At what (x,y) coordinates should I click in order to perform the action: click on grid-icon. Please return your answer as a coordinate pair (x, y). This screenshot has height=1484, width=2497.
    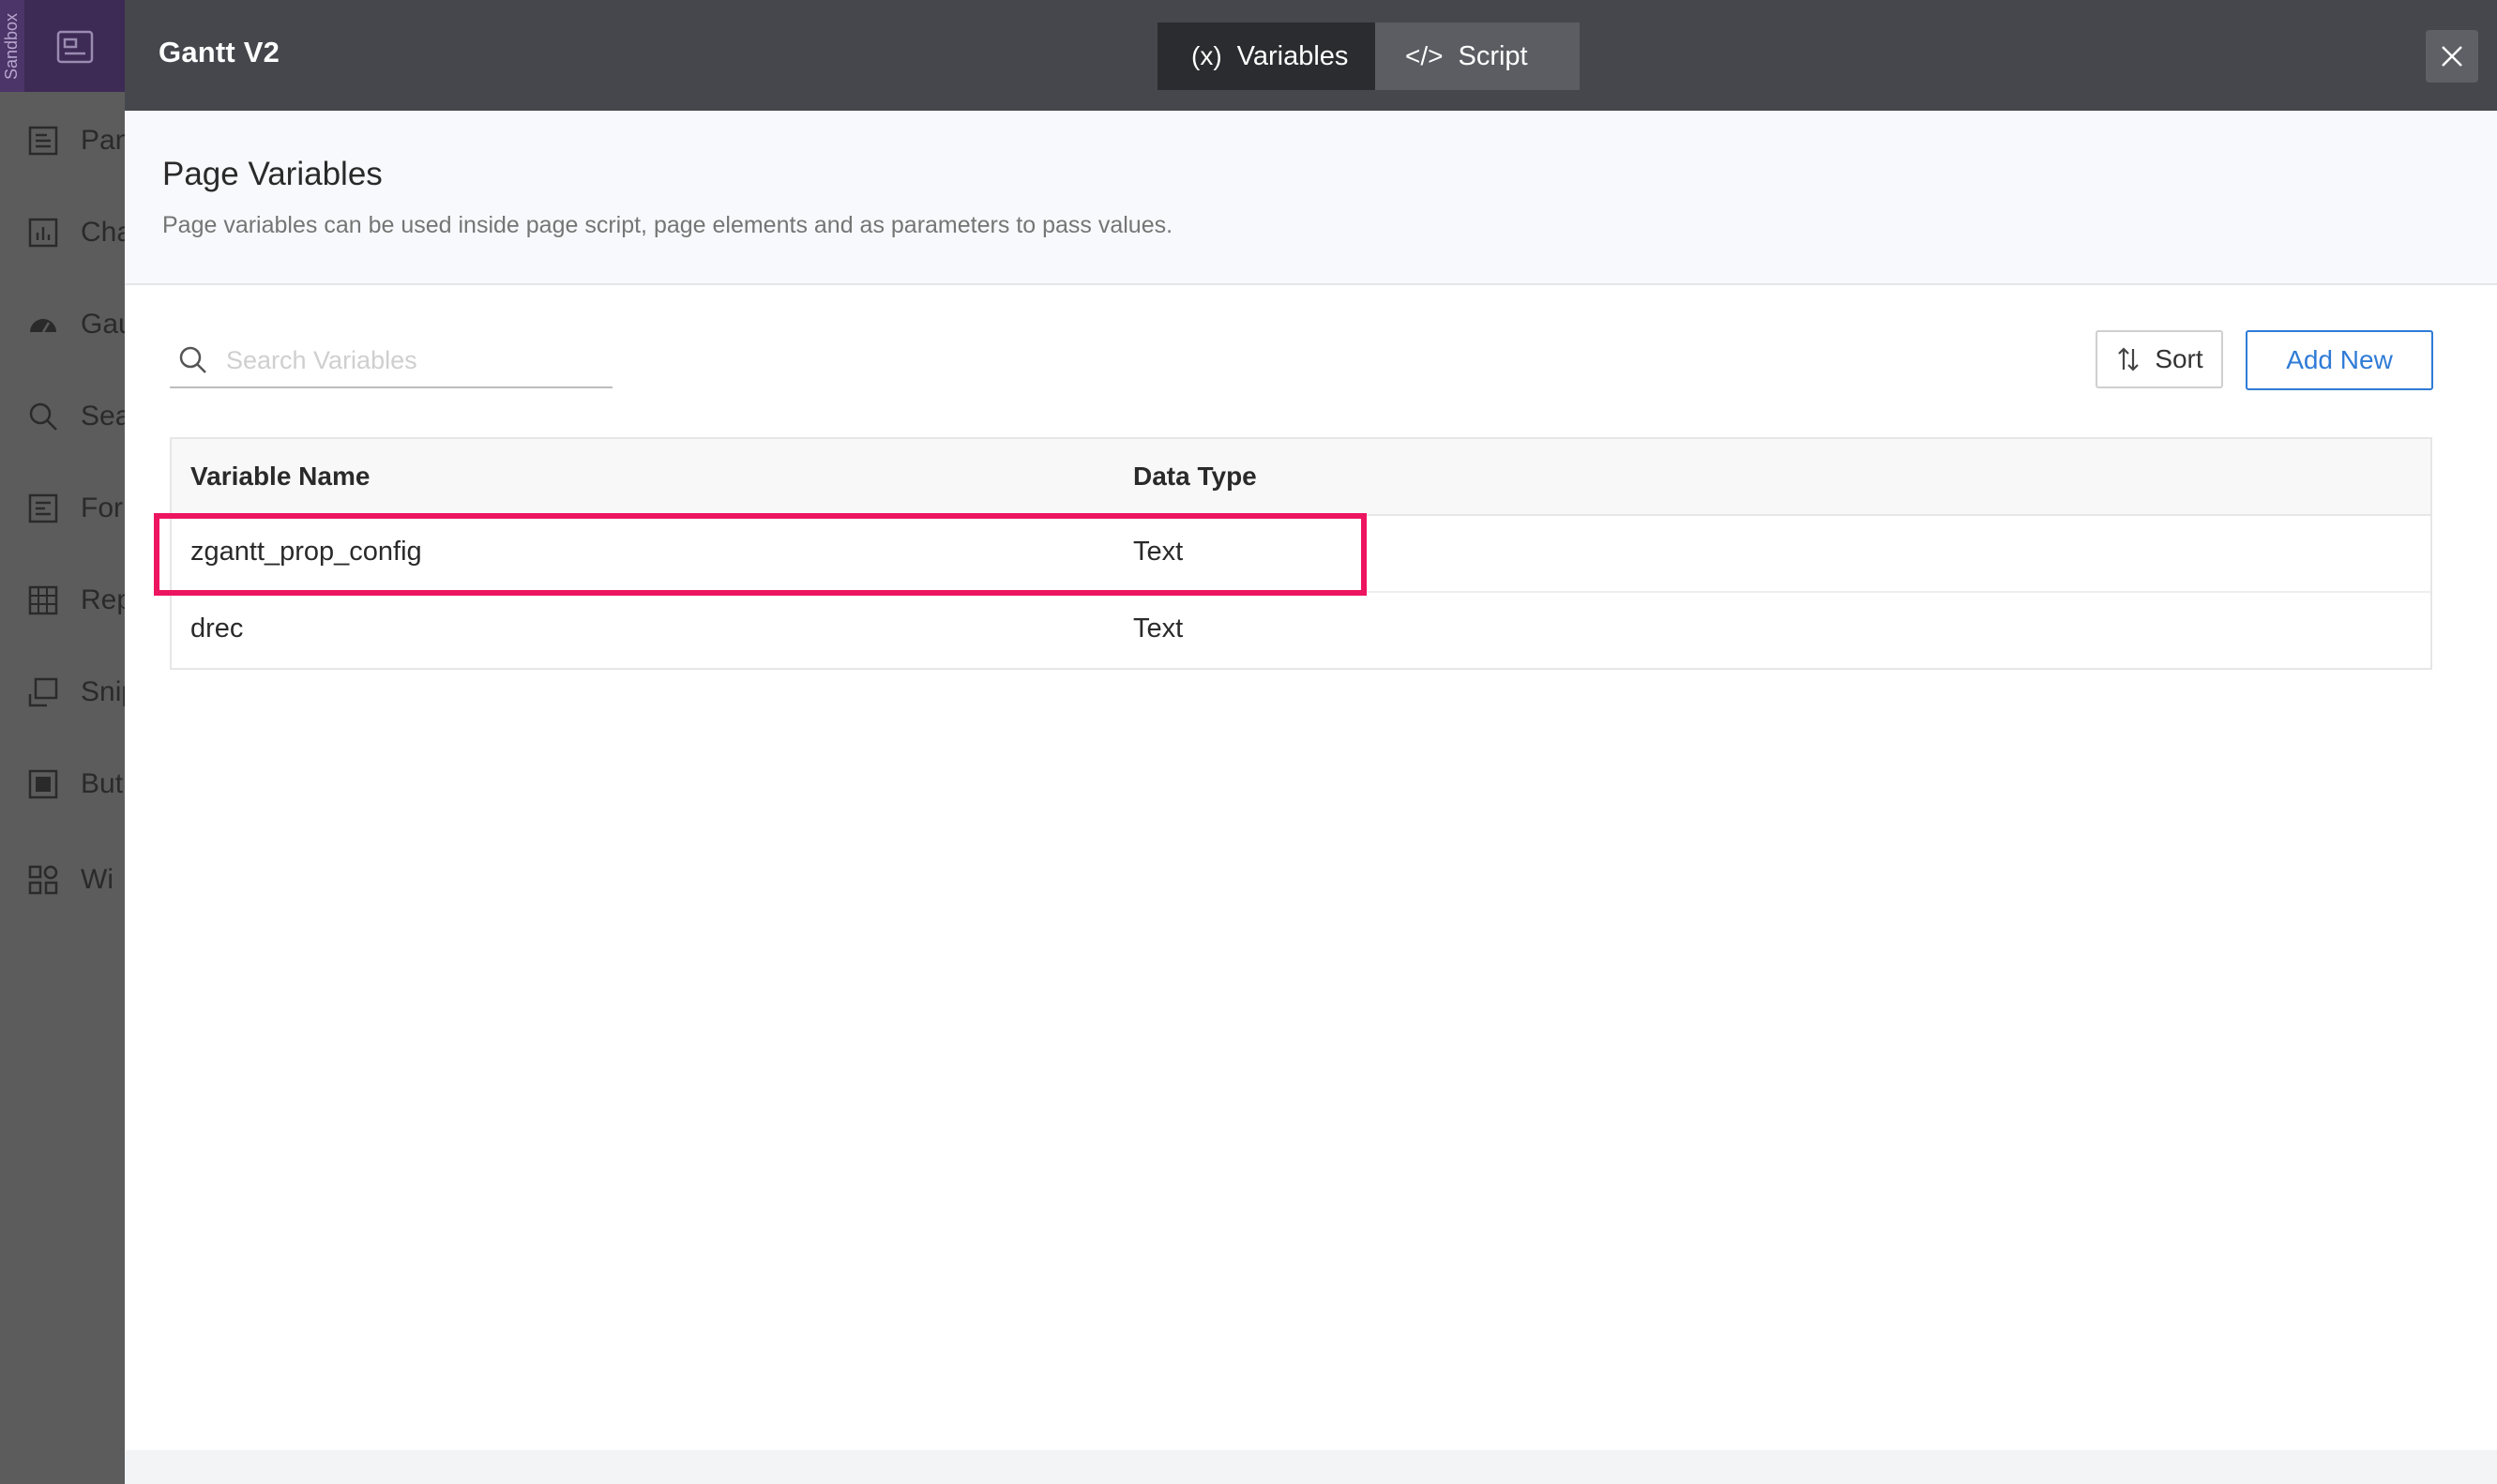
    Looking at the image, I should click on (43, 600).